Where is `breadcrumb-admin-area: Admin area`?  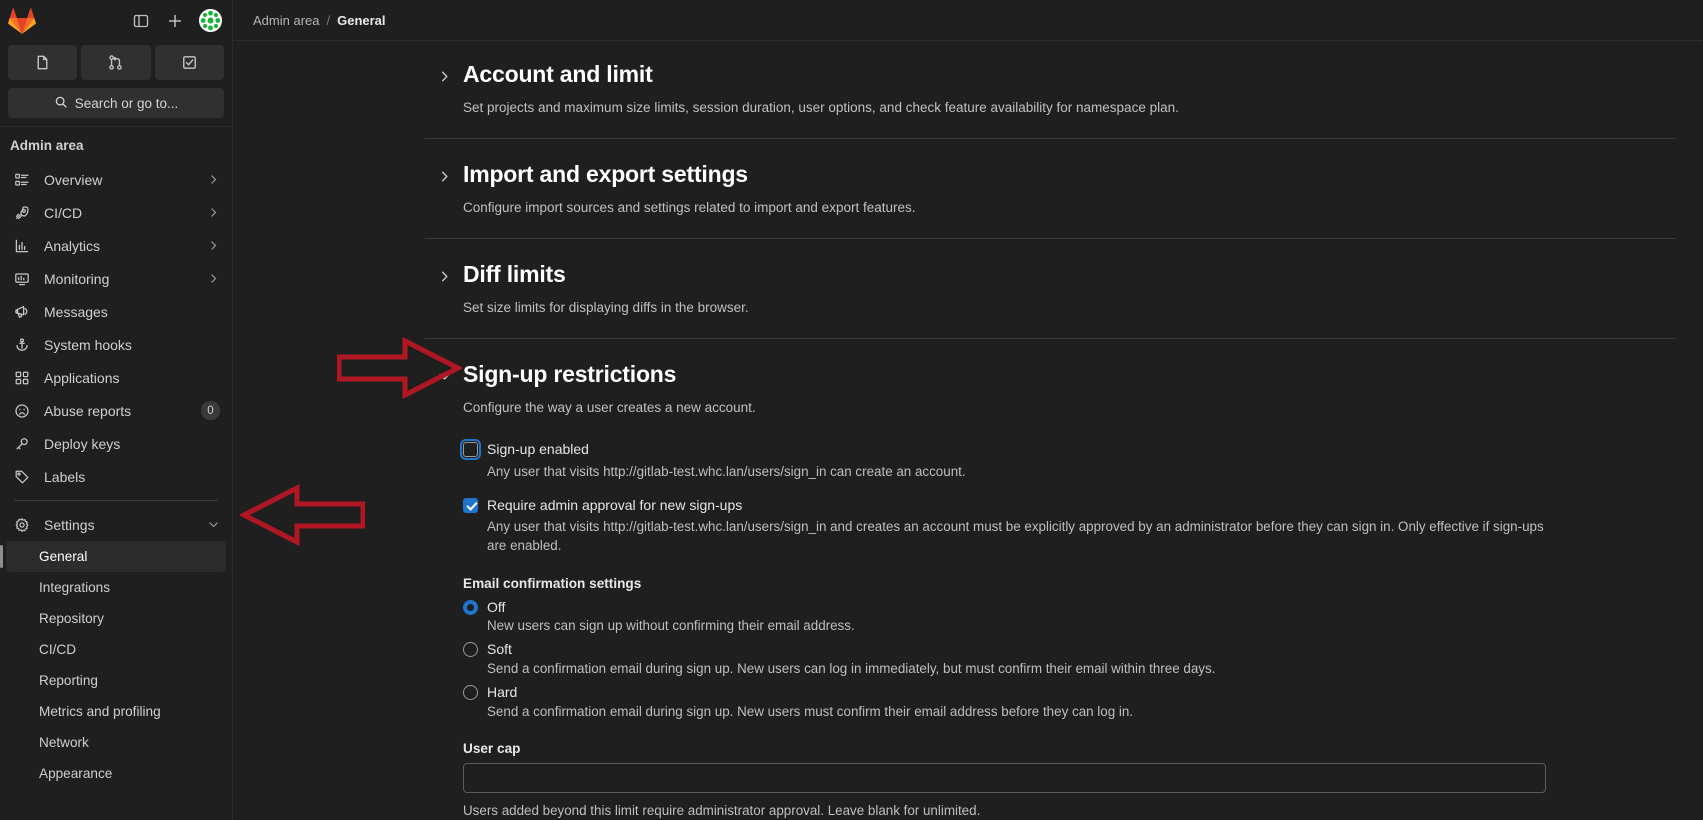
breadcrumb-admin-area: Admin area is located at coordinates (286, 20).